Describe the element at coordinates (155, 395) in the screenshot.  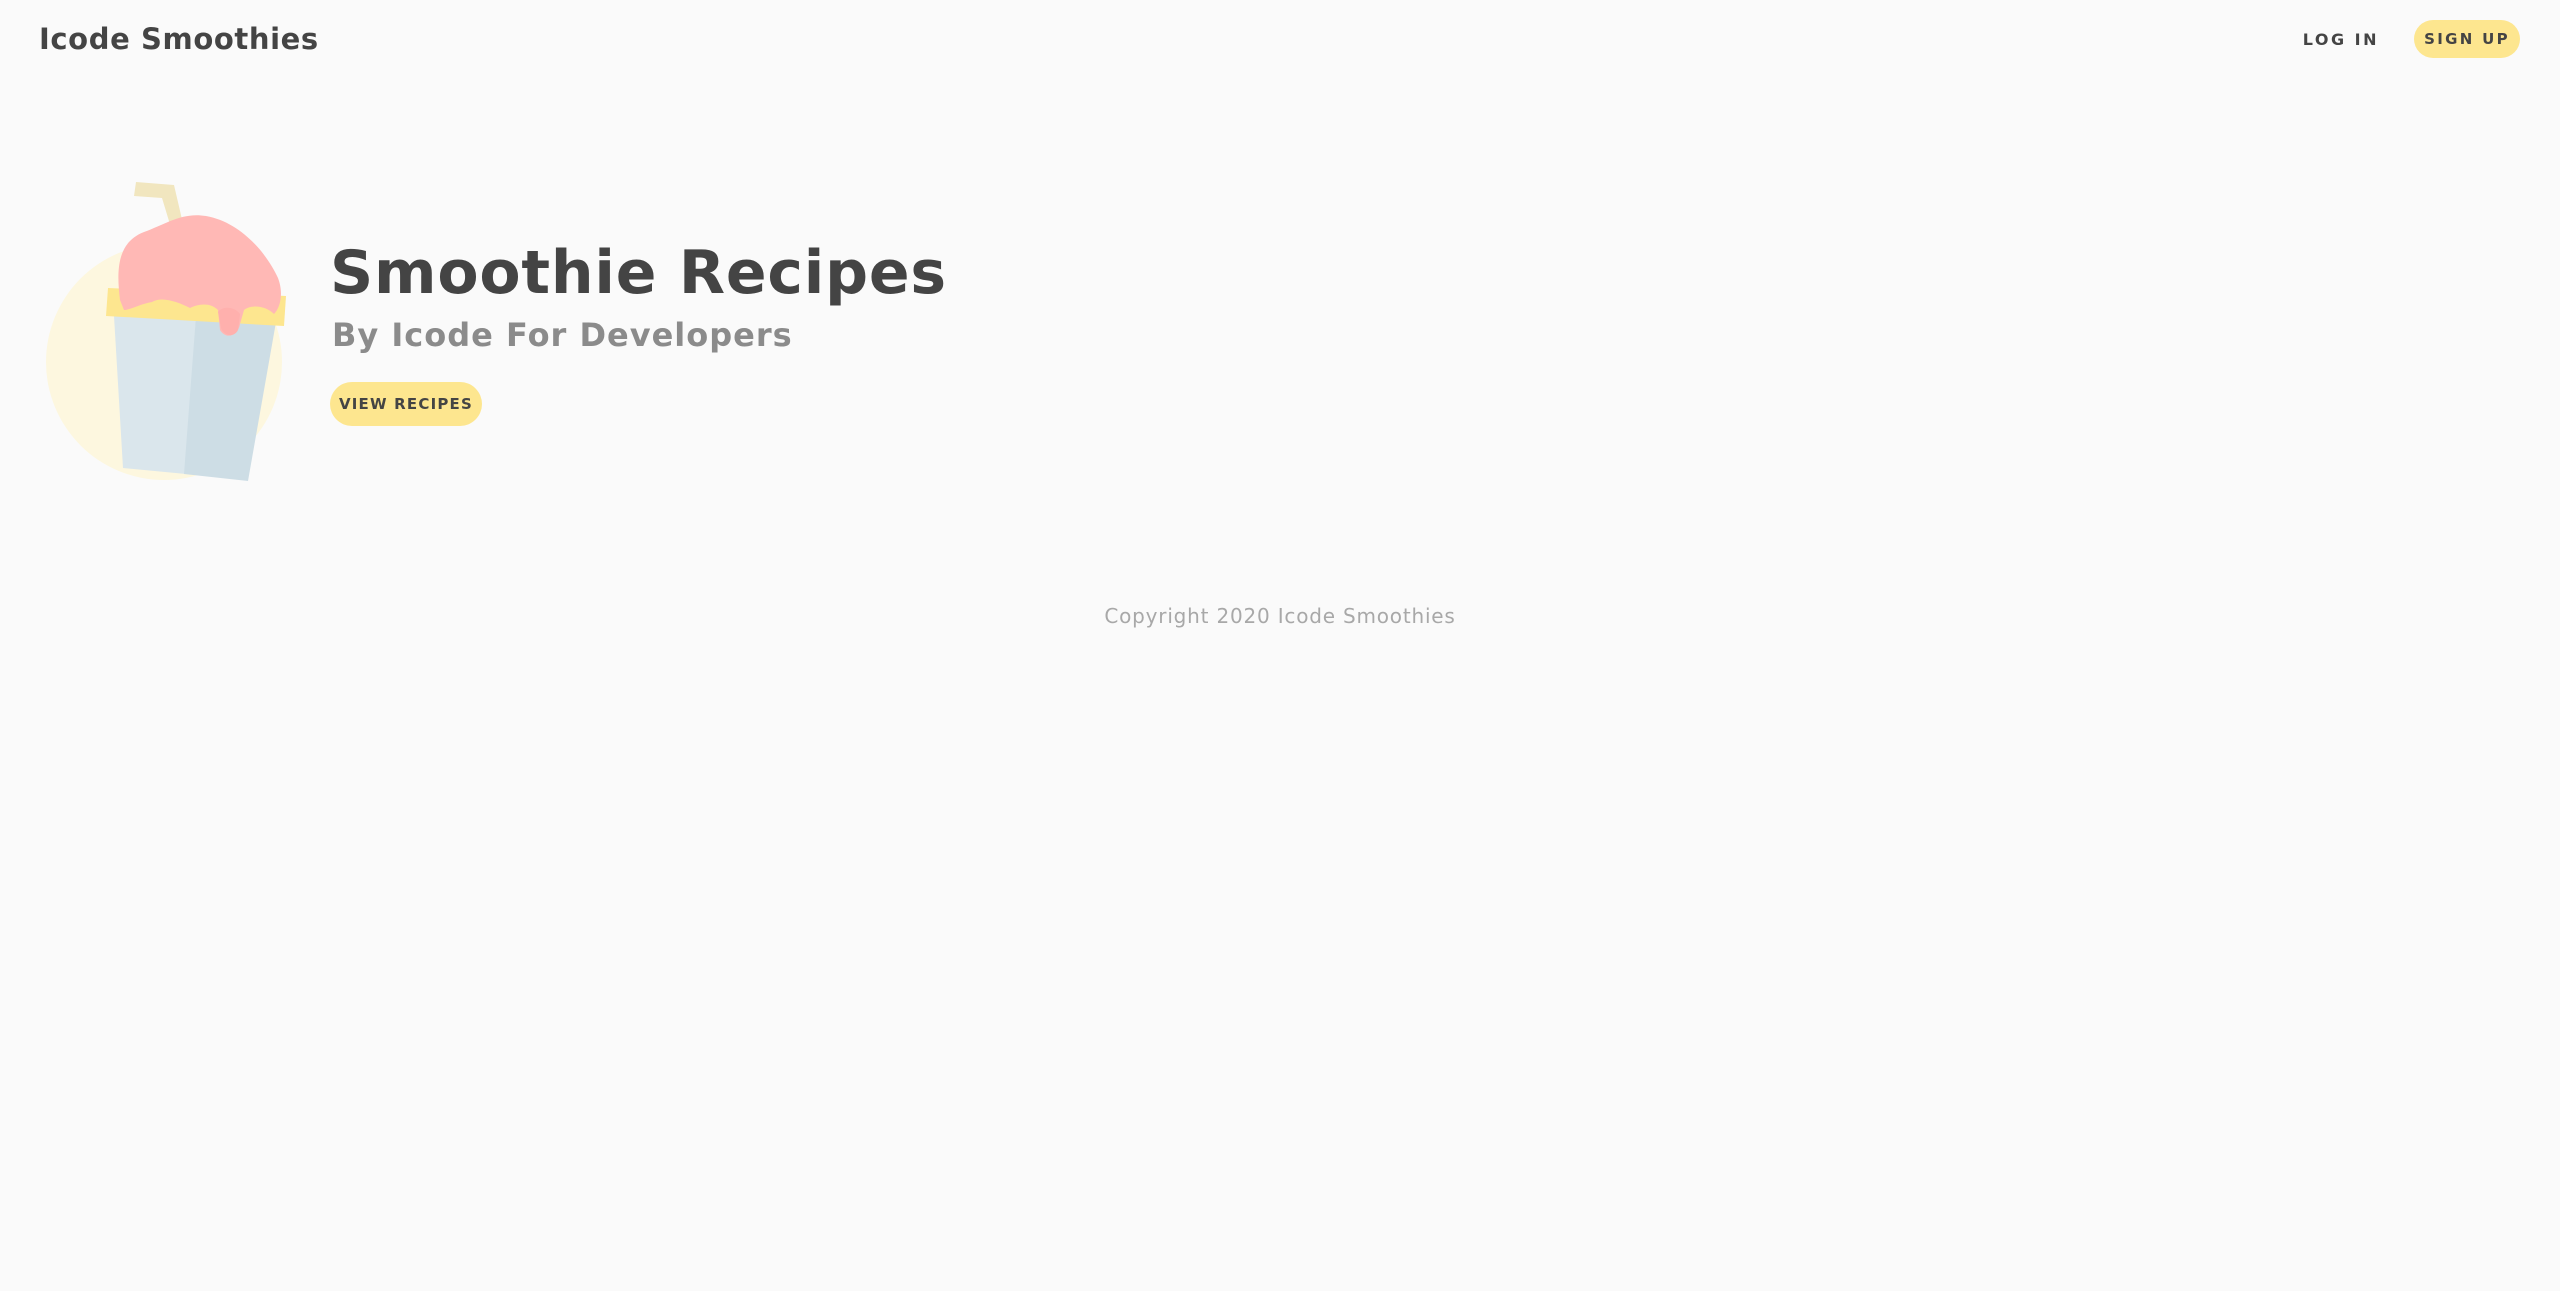
I see `cup-left` at that location.